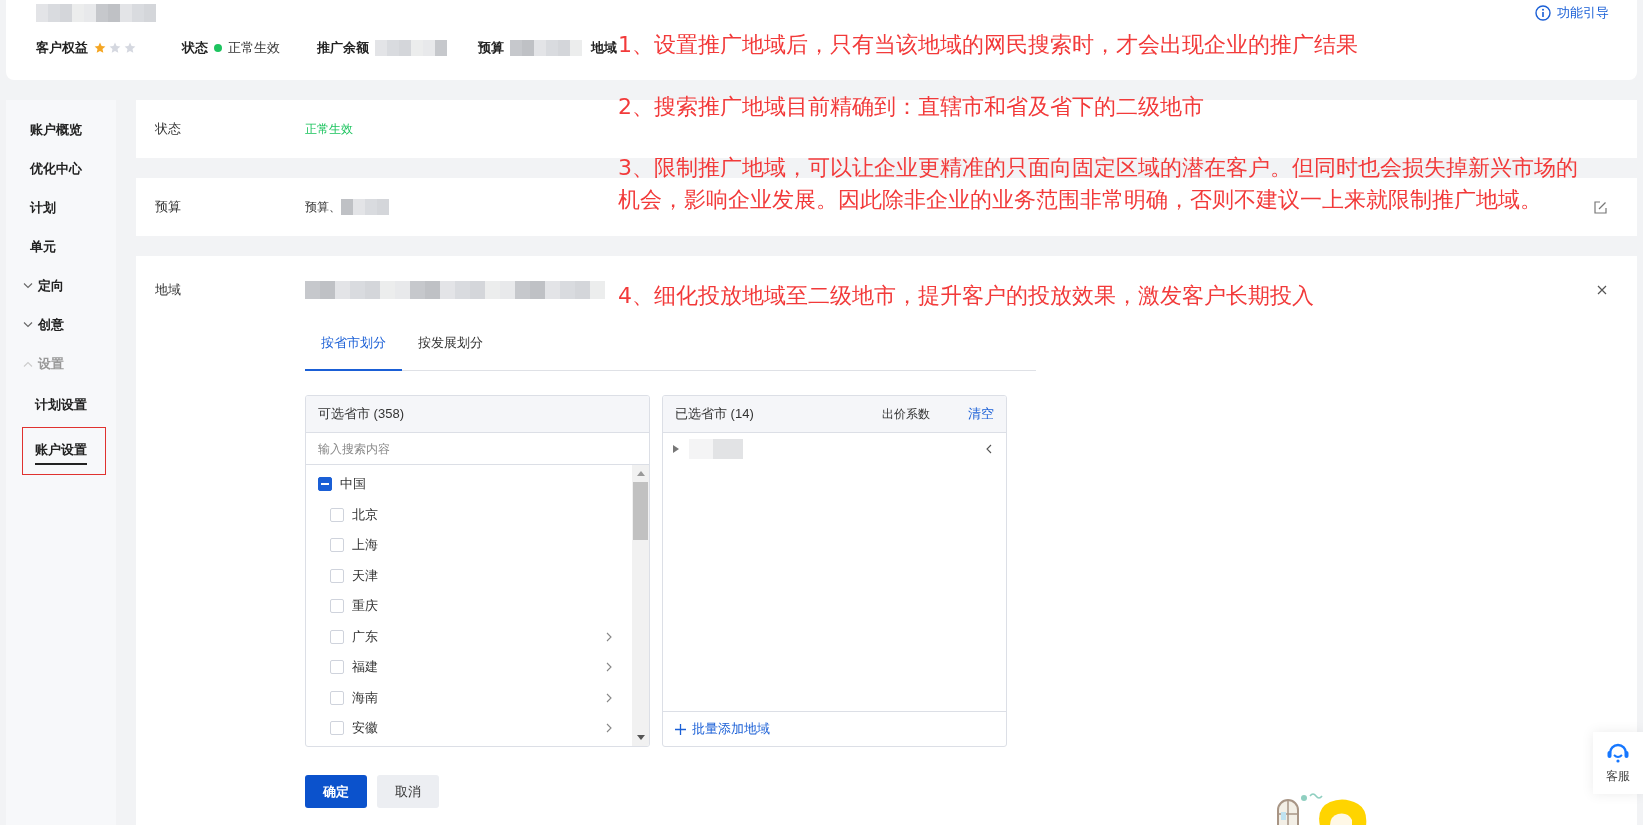 The height and width of the screenshot is (825, 1643). I want to click on field-label: 地域, so click(604, 48).